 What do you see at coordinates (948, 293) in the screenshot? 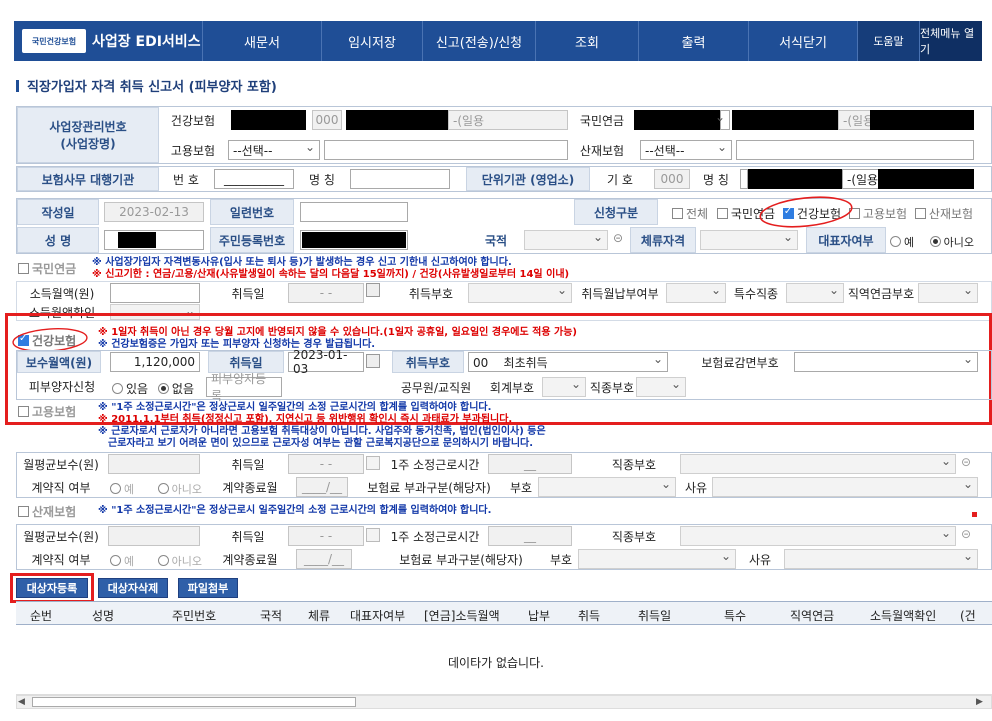
I see `pension-occ-select` at bounding box center [948, 293].